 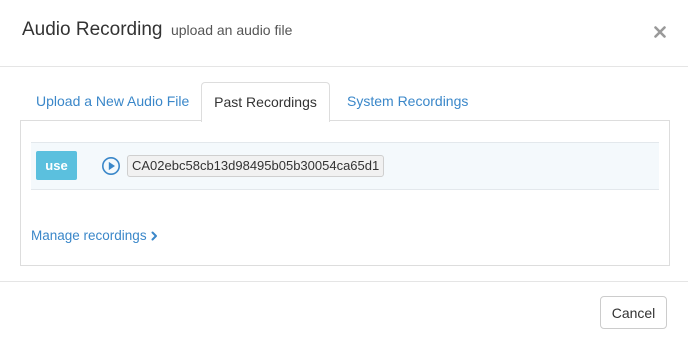 I want to click on close-button, so click(x=660, y=32).